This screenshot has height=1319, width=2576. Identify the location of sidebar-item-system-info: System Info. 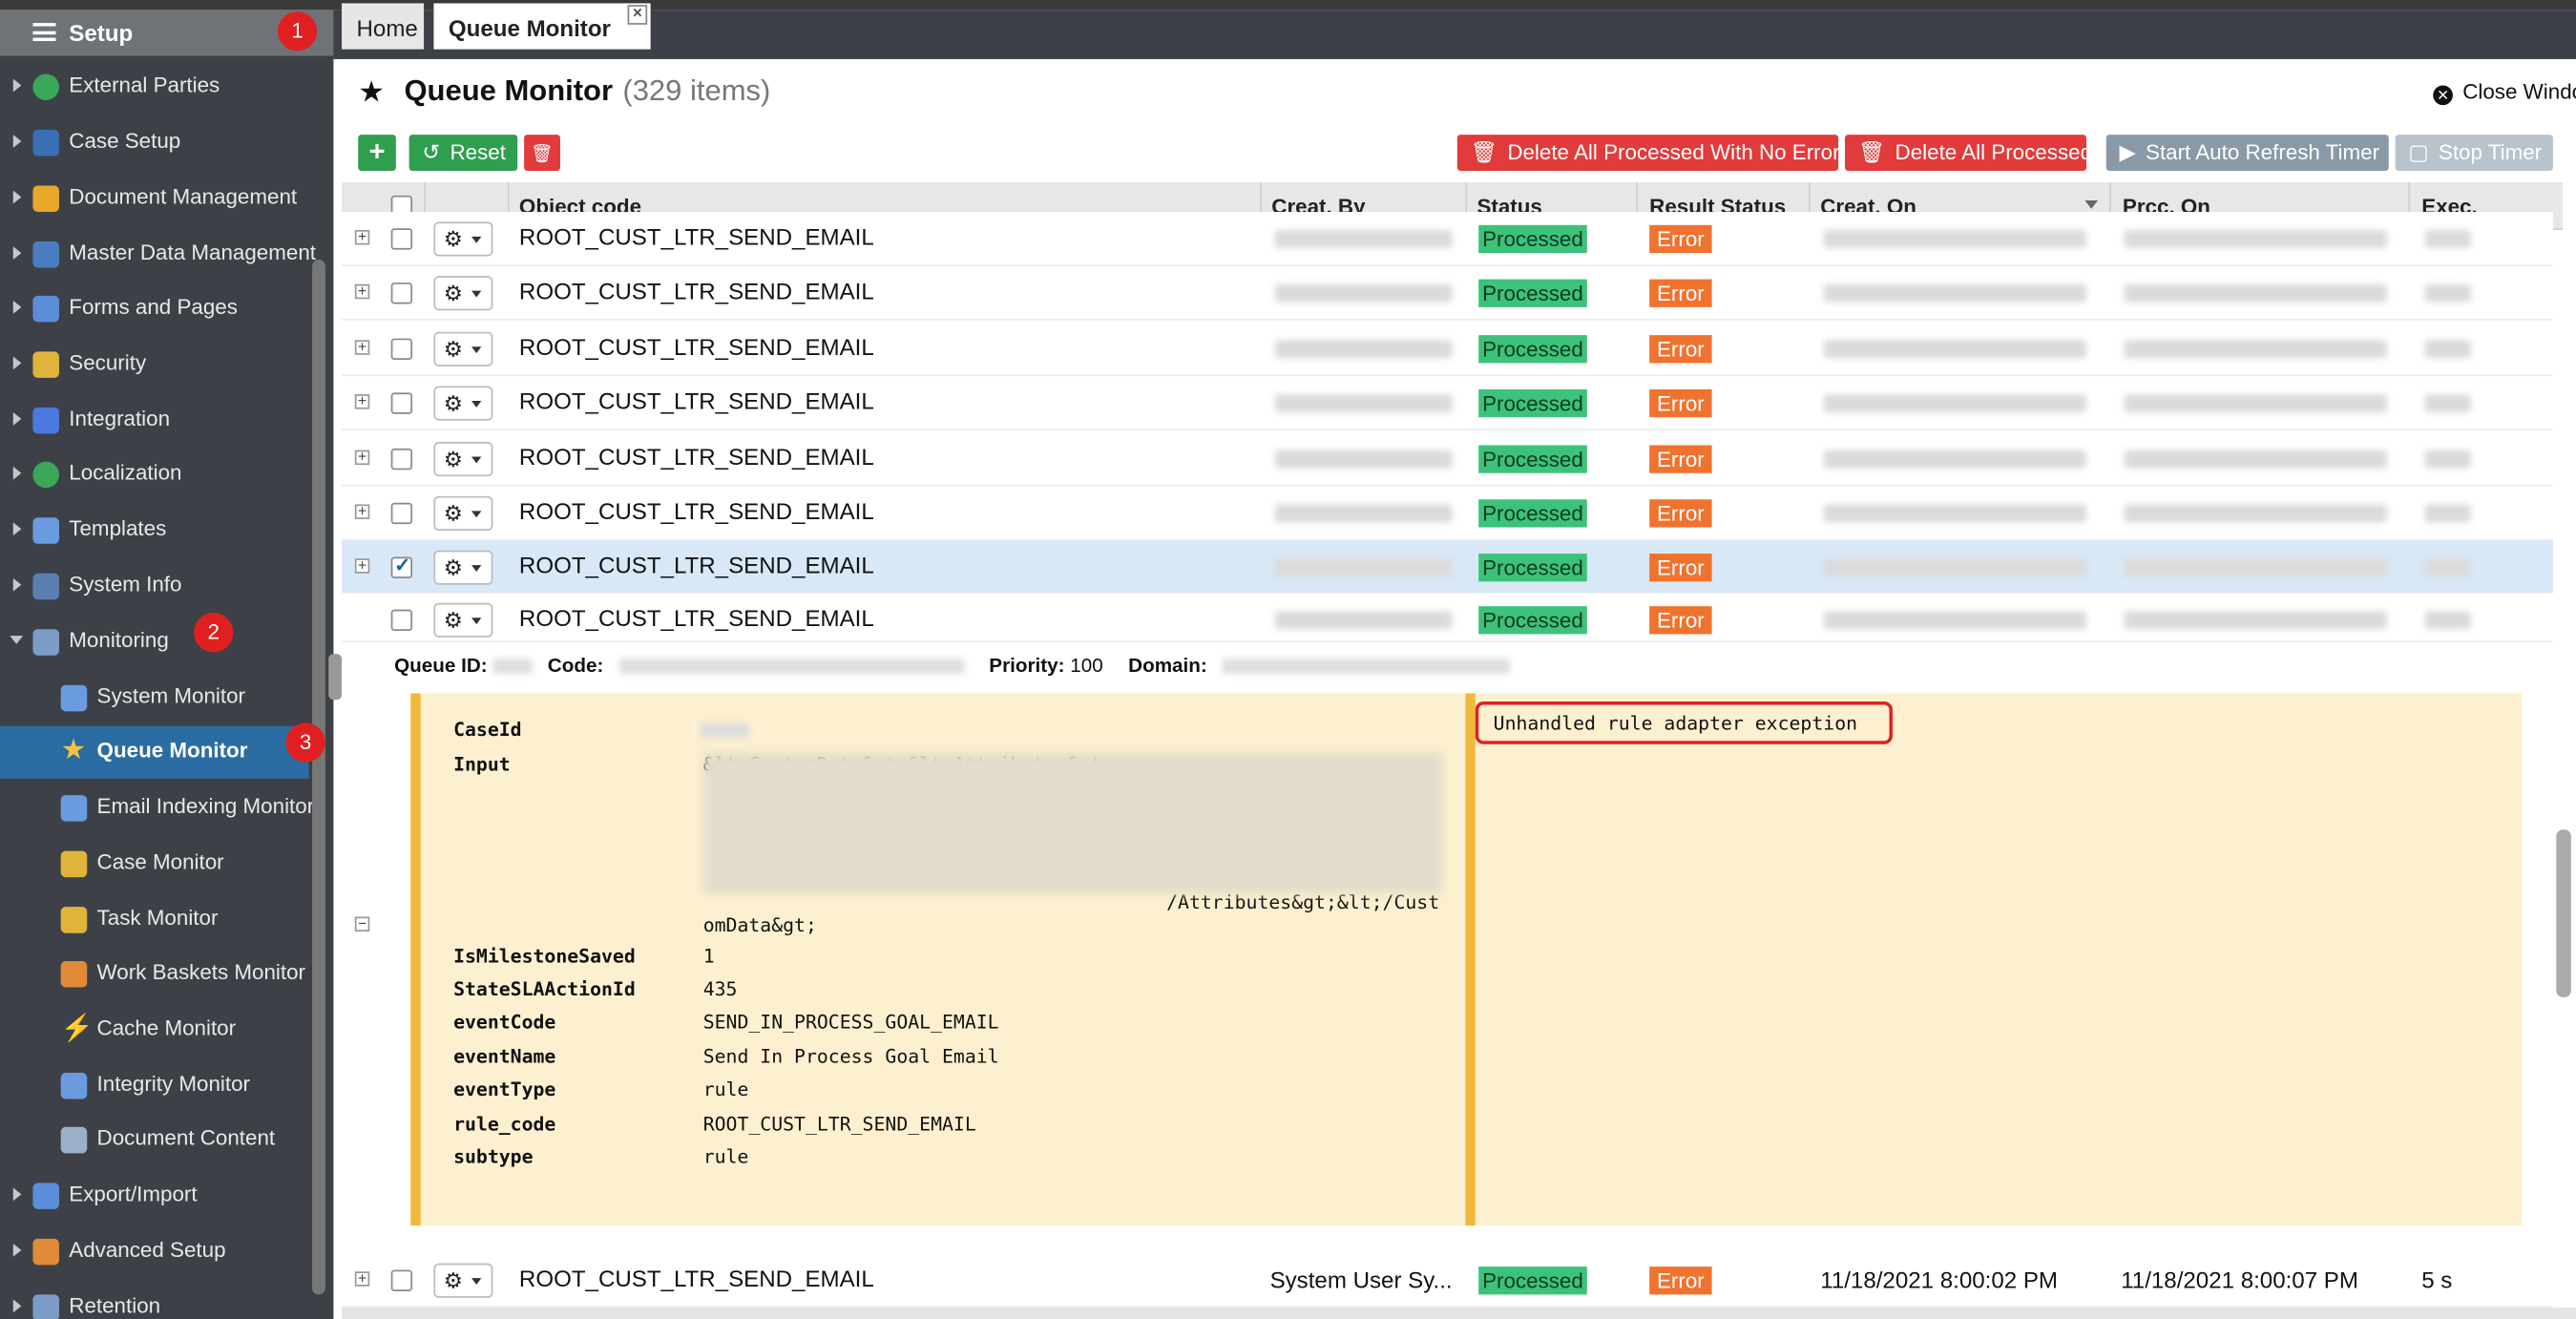
(154, 587).